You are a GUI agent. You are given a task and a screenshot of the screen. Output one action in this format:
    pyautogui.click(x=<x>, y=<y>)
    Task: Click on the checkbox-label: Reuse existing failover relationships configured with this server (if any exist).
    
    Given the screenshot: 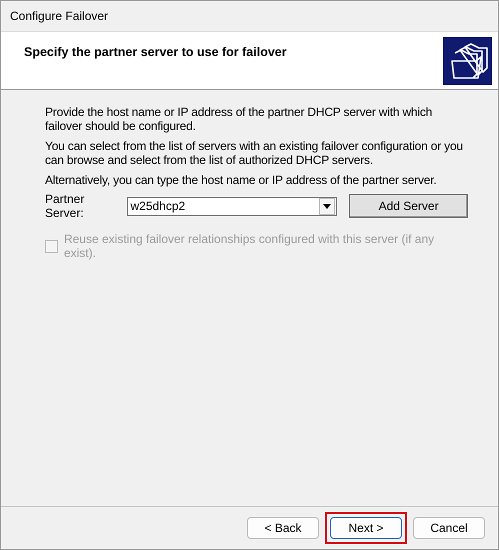 What is the action you would take?
    pyautogui.click(x=250, y=246)
    